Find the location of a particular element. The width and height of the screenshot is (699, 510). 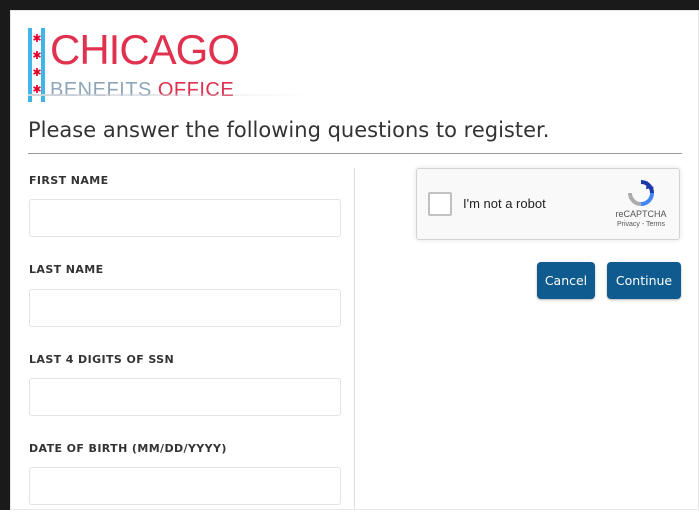

ssn-last4-label: LAST 4 DIGITS OF SSN is located at coordinates (102, 359).